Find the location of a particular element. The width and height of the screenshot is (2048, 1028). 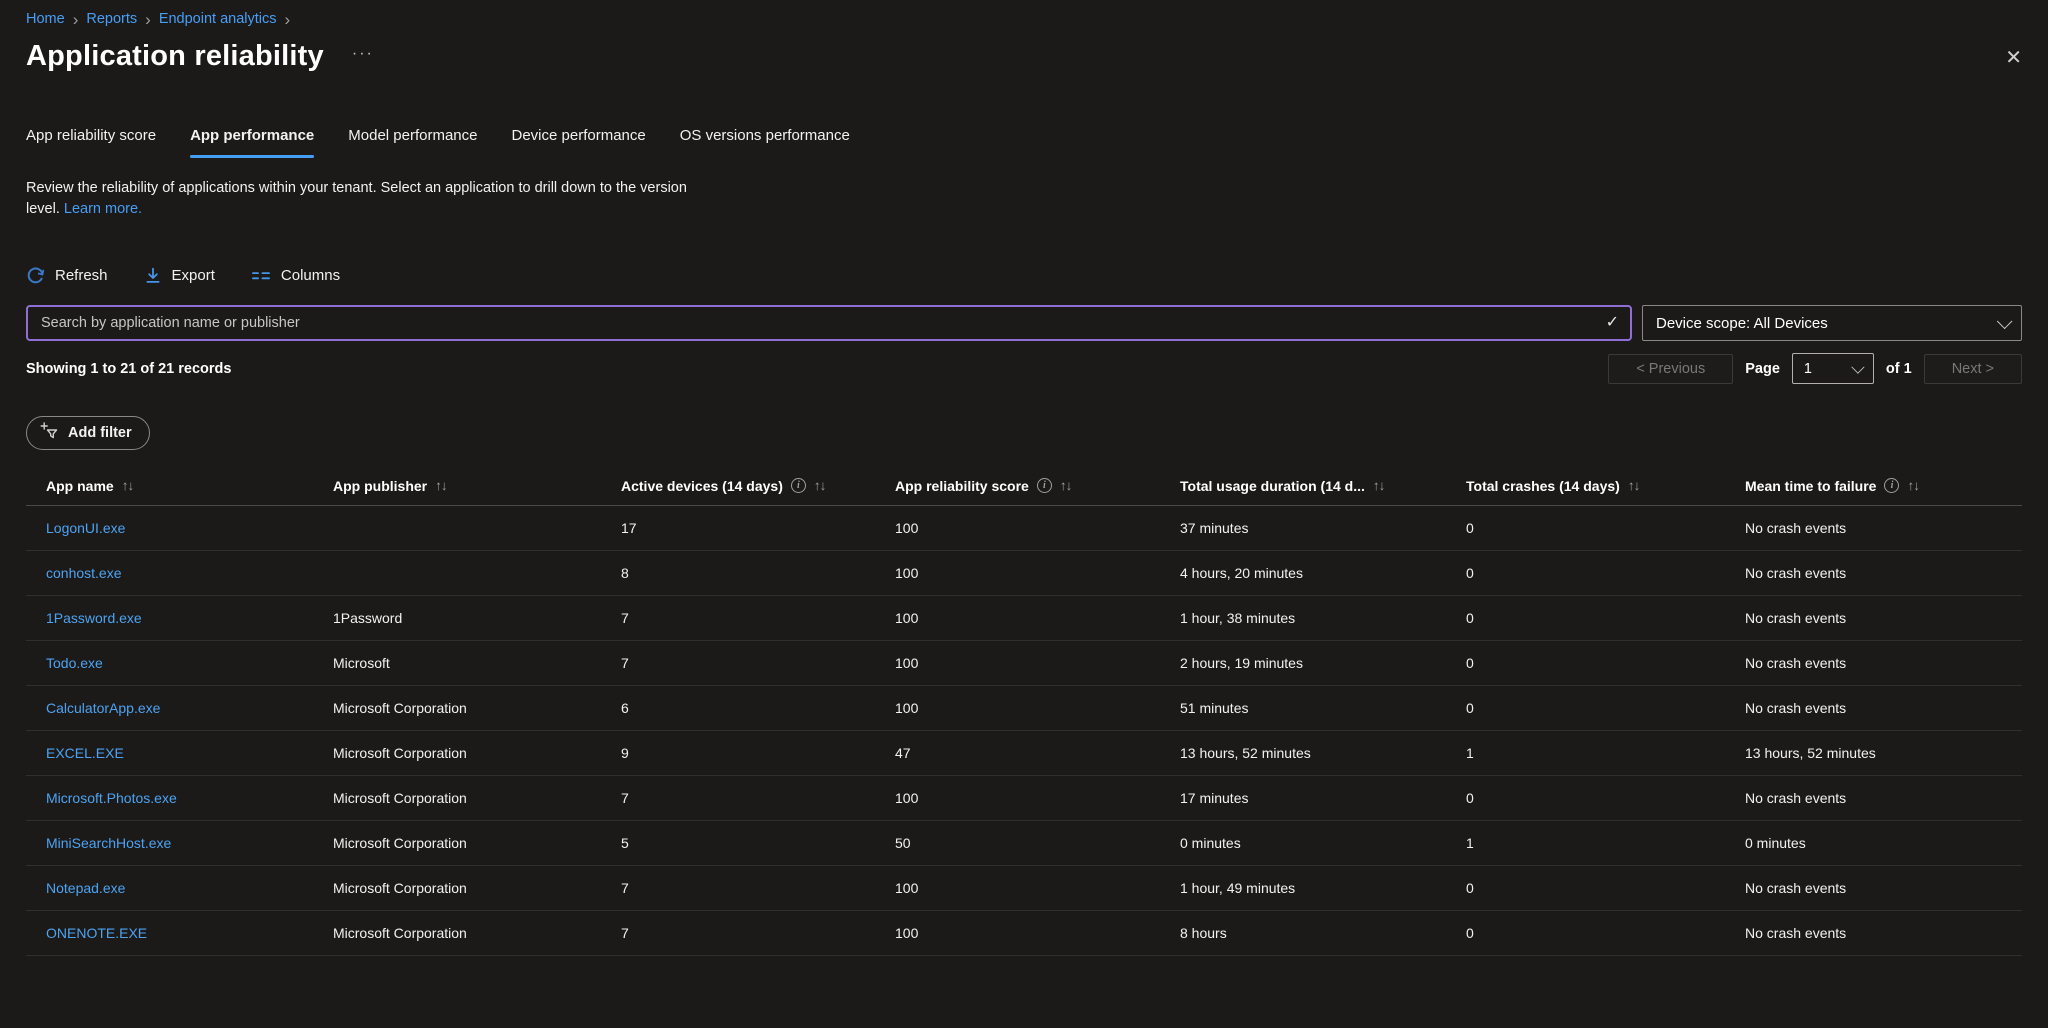

columns-label: Columns is located at coordinates (310, 275).